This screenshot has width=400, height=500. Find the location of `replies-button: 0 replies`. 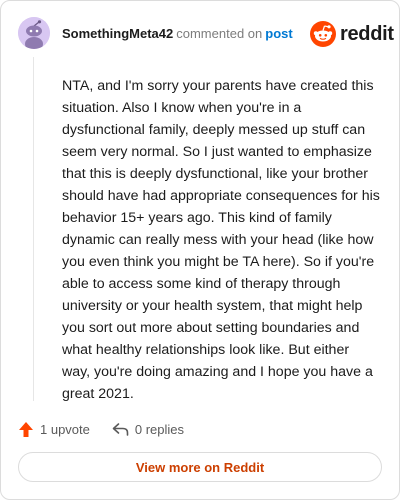

replies-button: 0 replies is located at coordinates (148, 429).